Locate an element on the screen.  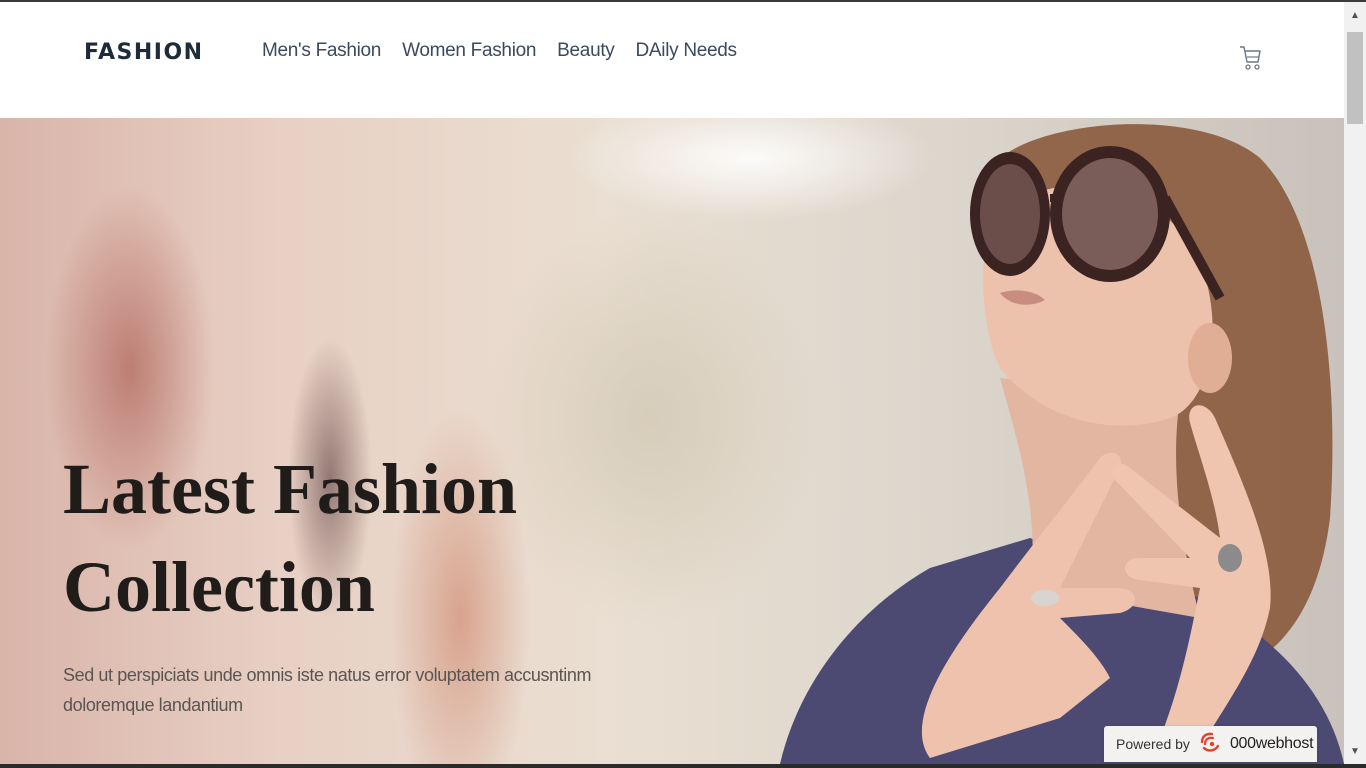
nav-link-mens-fashion: Men's Fashion is located at coordinates (321, 51).